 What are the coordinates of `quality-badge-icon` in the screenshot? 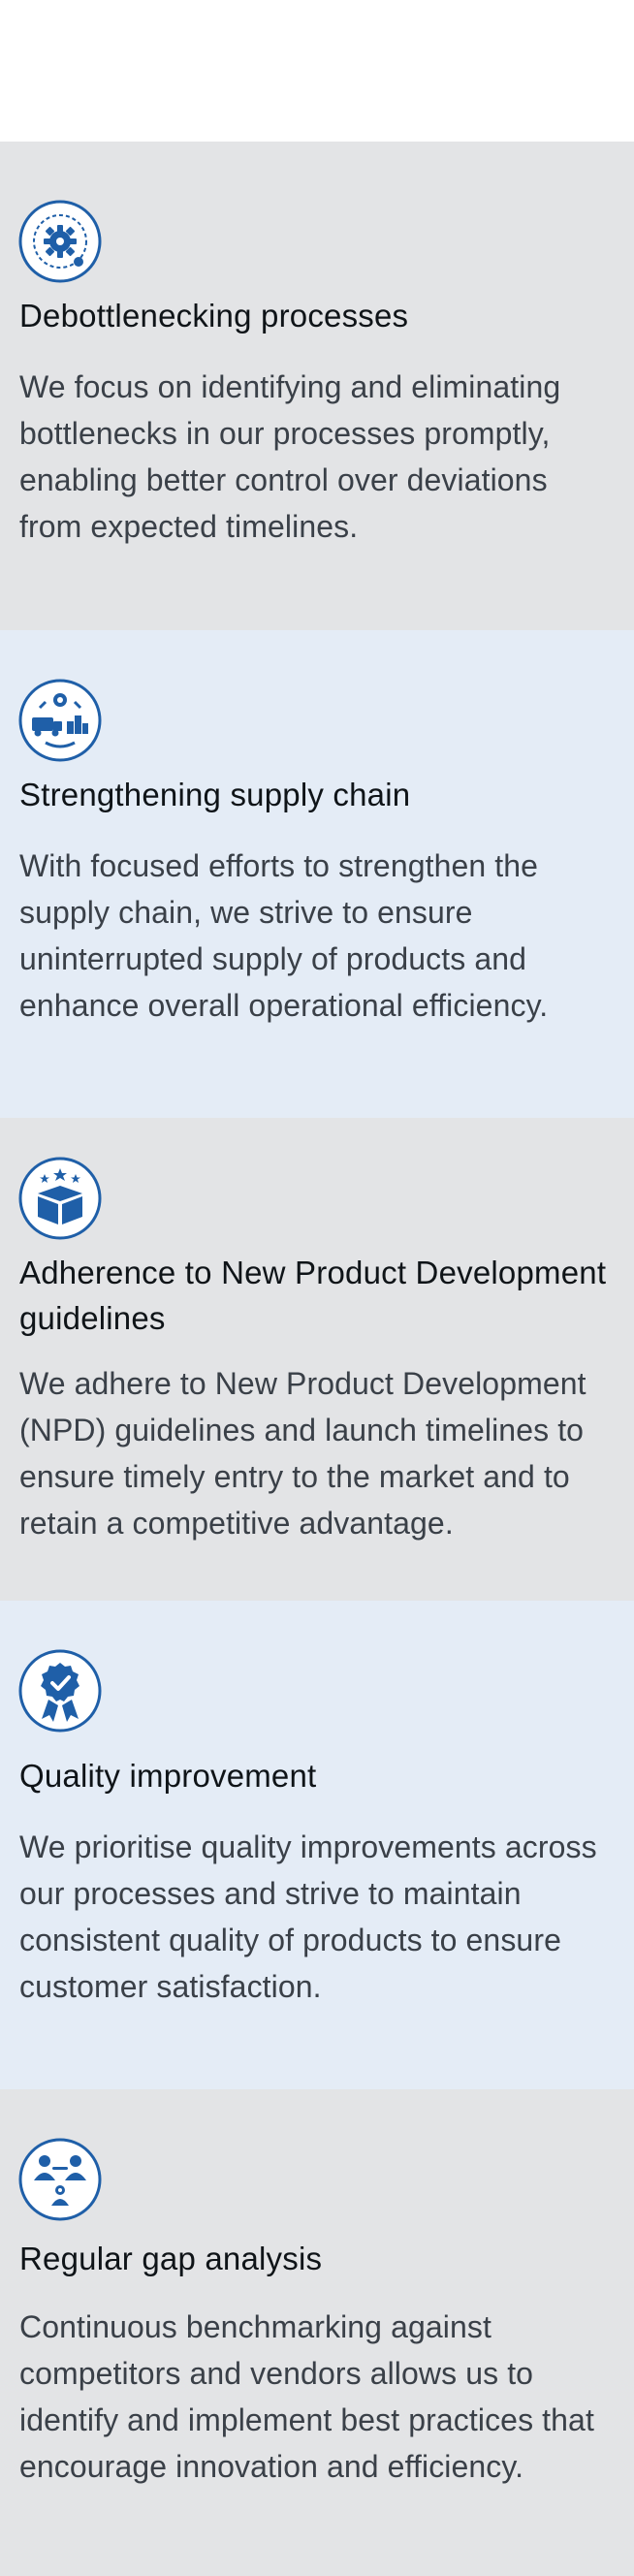 It's located at (60, 1691).